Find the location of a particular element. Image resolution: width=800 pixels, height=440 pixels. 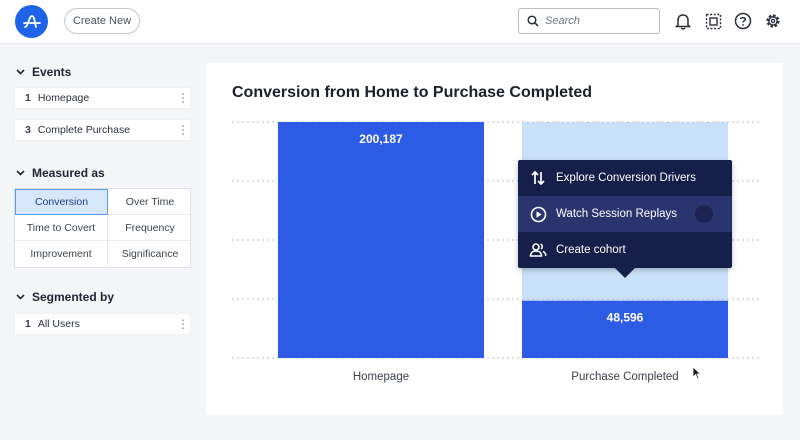

explore-conversion-drivers-item: Explore Conversion Drivers is located at coordinates (625, 178).